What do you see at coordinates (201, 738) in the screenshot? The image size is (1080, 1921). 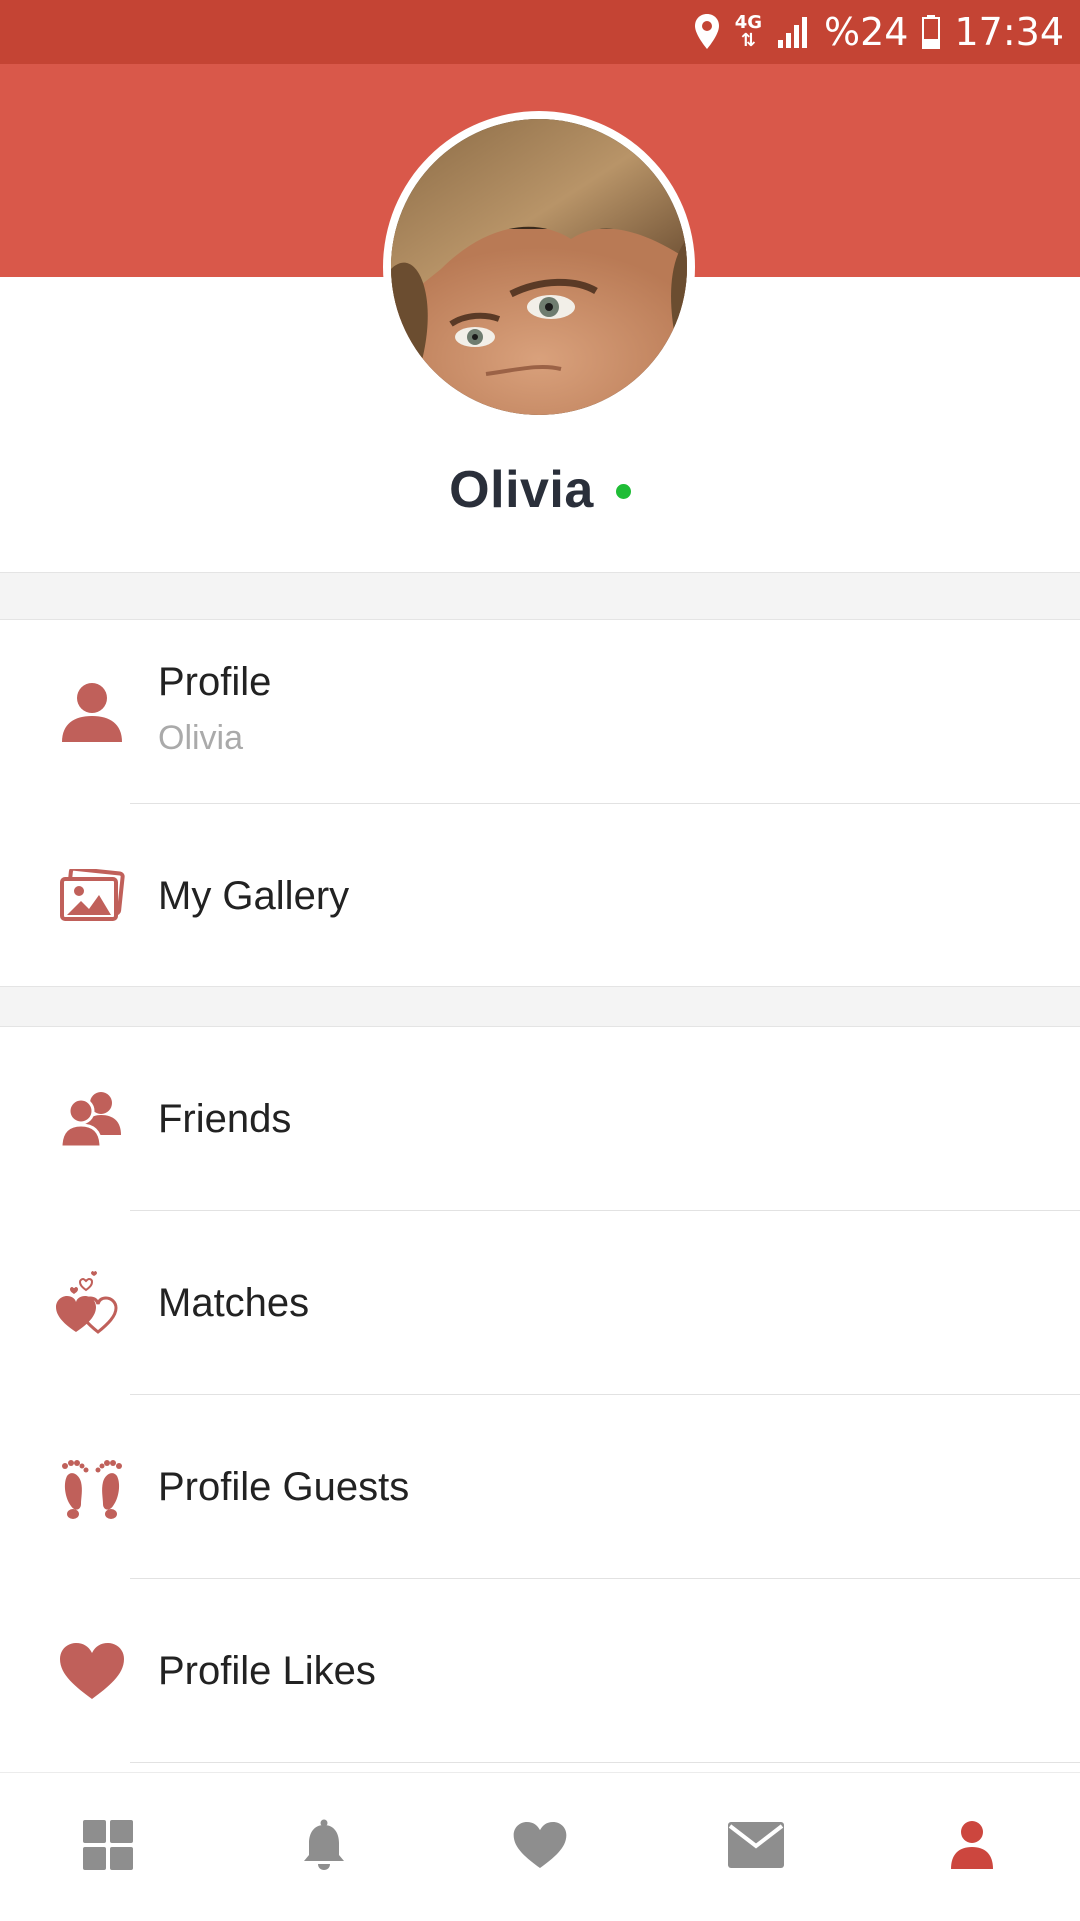 I see `menu-item-sublabel: Olivia` at bounding box center [201, 738].